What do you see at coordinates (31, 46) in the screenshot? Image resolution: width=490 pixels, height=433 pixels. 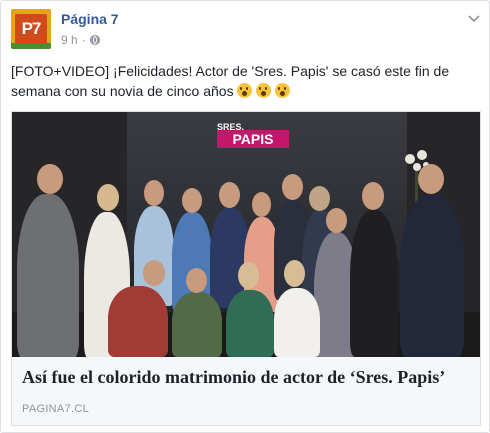 I see `avatar-stripe` at bounding box center [31, 46].